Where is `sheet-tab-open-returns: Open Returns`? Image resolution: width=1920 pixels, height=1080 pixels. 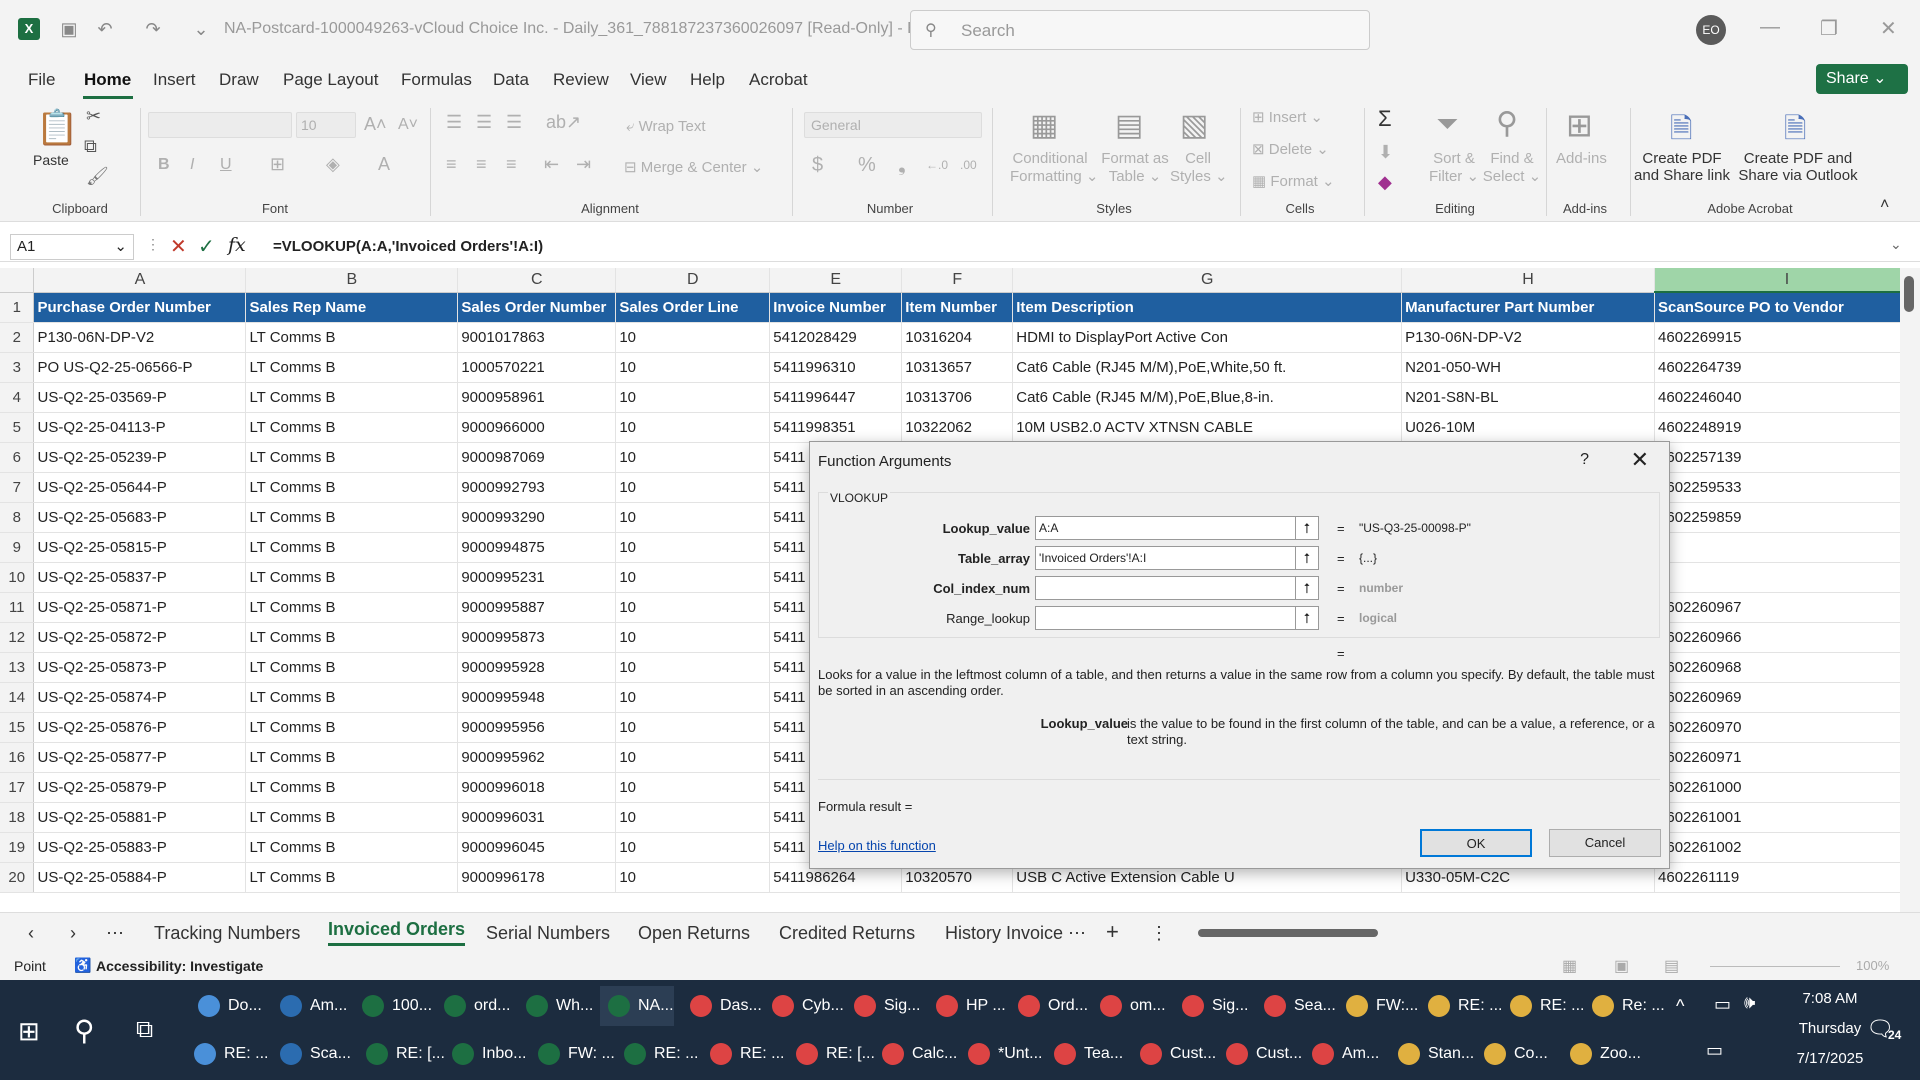
sheet-tab-open-returns: Open Returns is located at coordinates (694, 933).